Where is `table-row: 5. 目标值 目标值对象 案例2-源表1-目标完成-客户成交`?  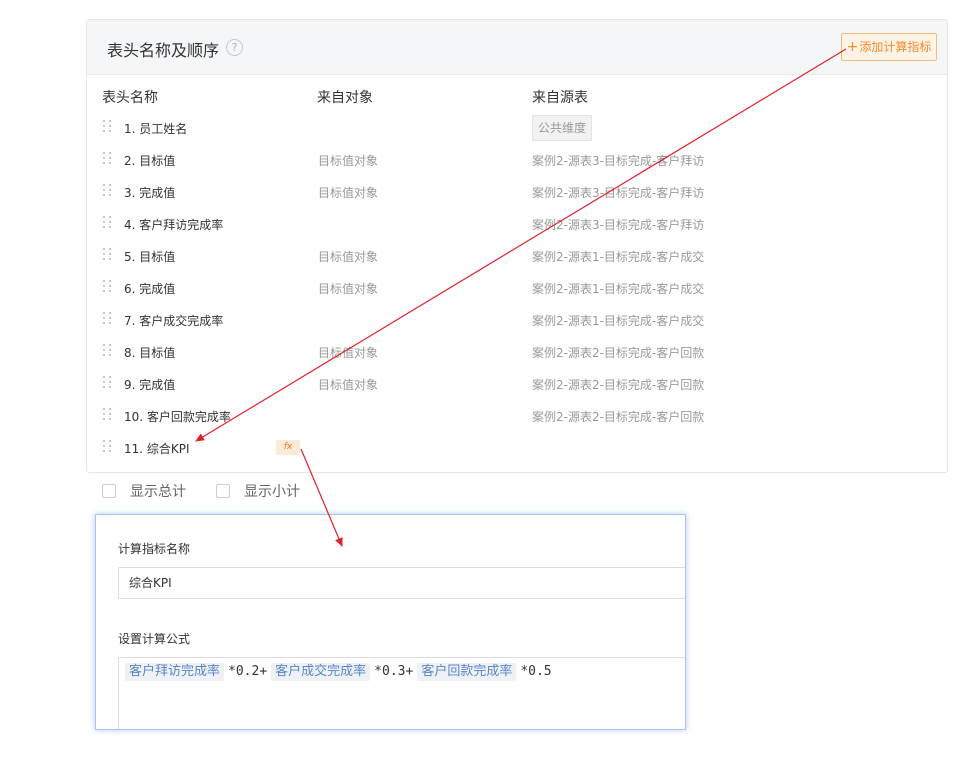 table-row: 5. 目标值 目标值对象 案例2-源表1-目标完成-客户成交 is located at coordinates (517, 264).